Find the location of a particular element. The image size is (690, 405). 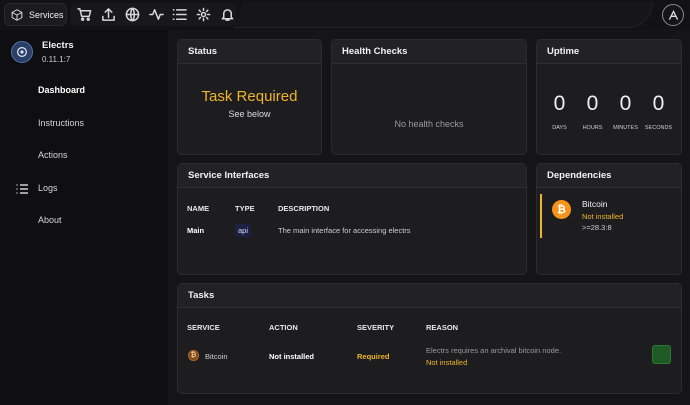

uptime-title: Uptime is located at coordinates (609, 52).